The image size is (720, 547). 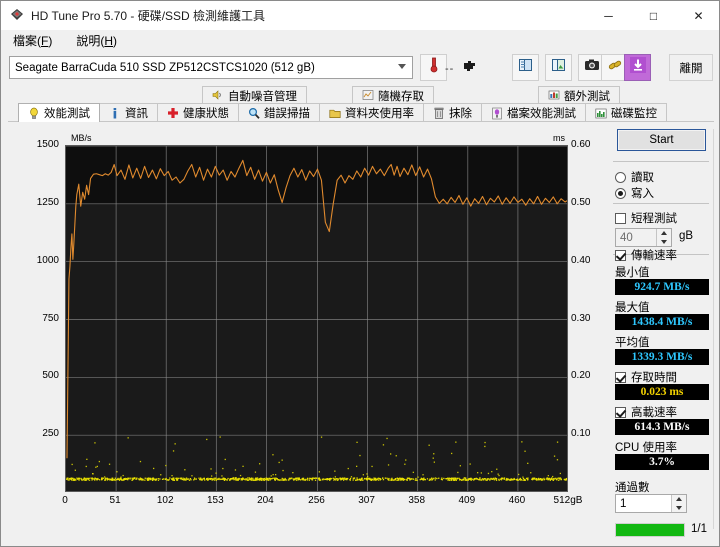 I want to click on file-benchmark-icon, so click(x=497, y=113).